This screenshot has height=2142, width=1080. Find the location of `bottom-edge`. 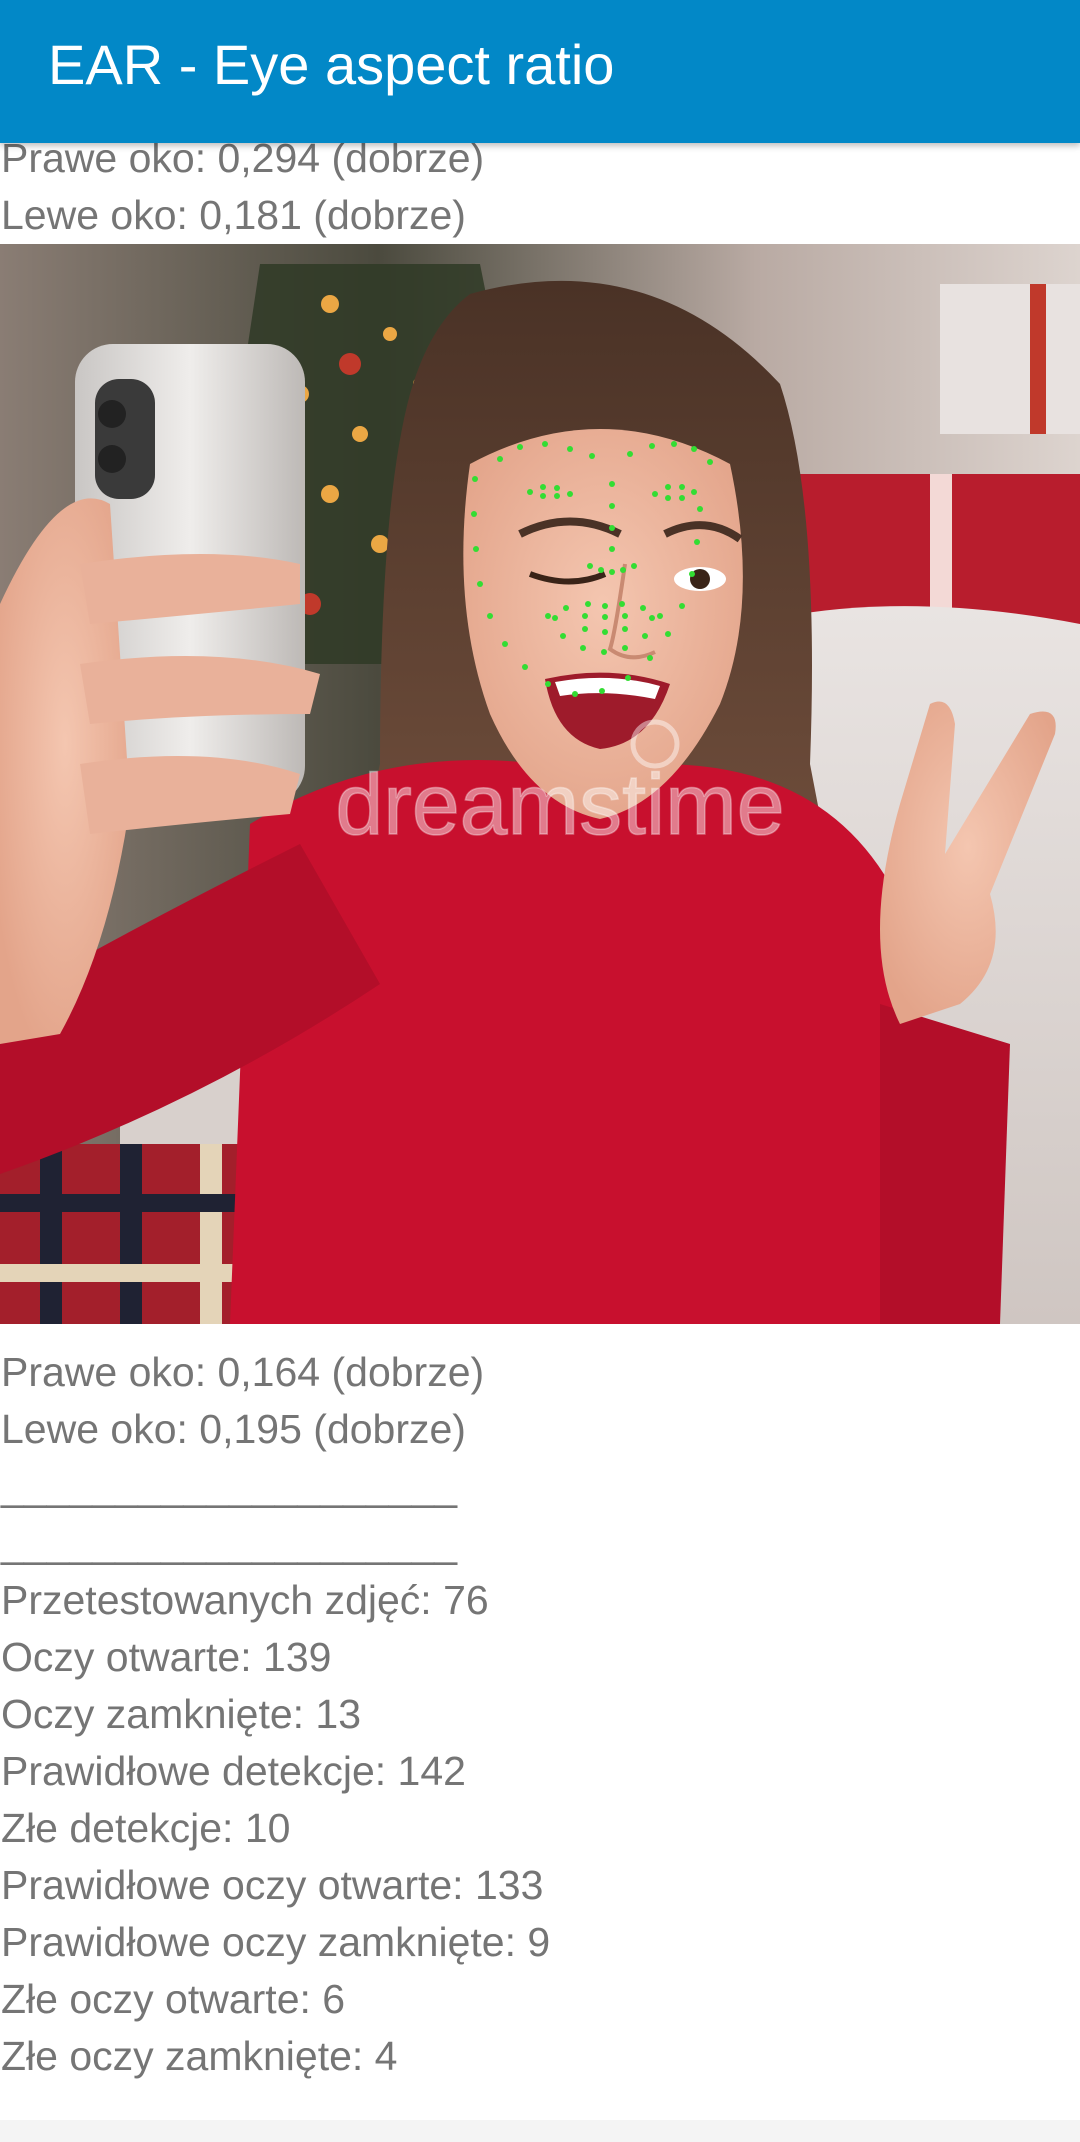

bottom-edge is located at coordinates (540, 2131).